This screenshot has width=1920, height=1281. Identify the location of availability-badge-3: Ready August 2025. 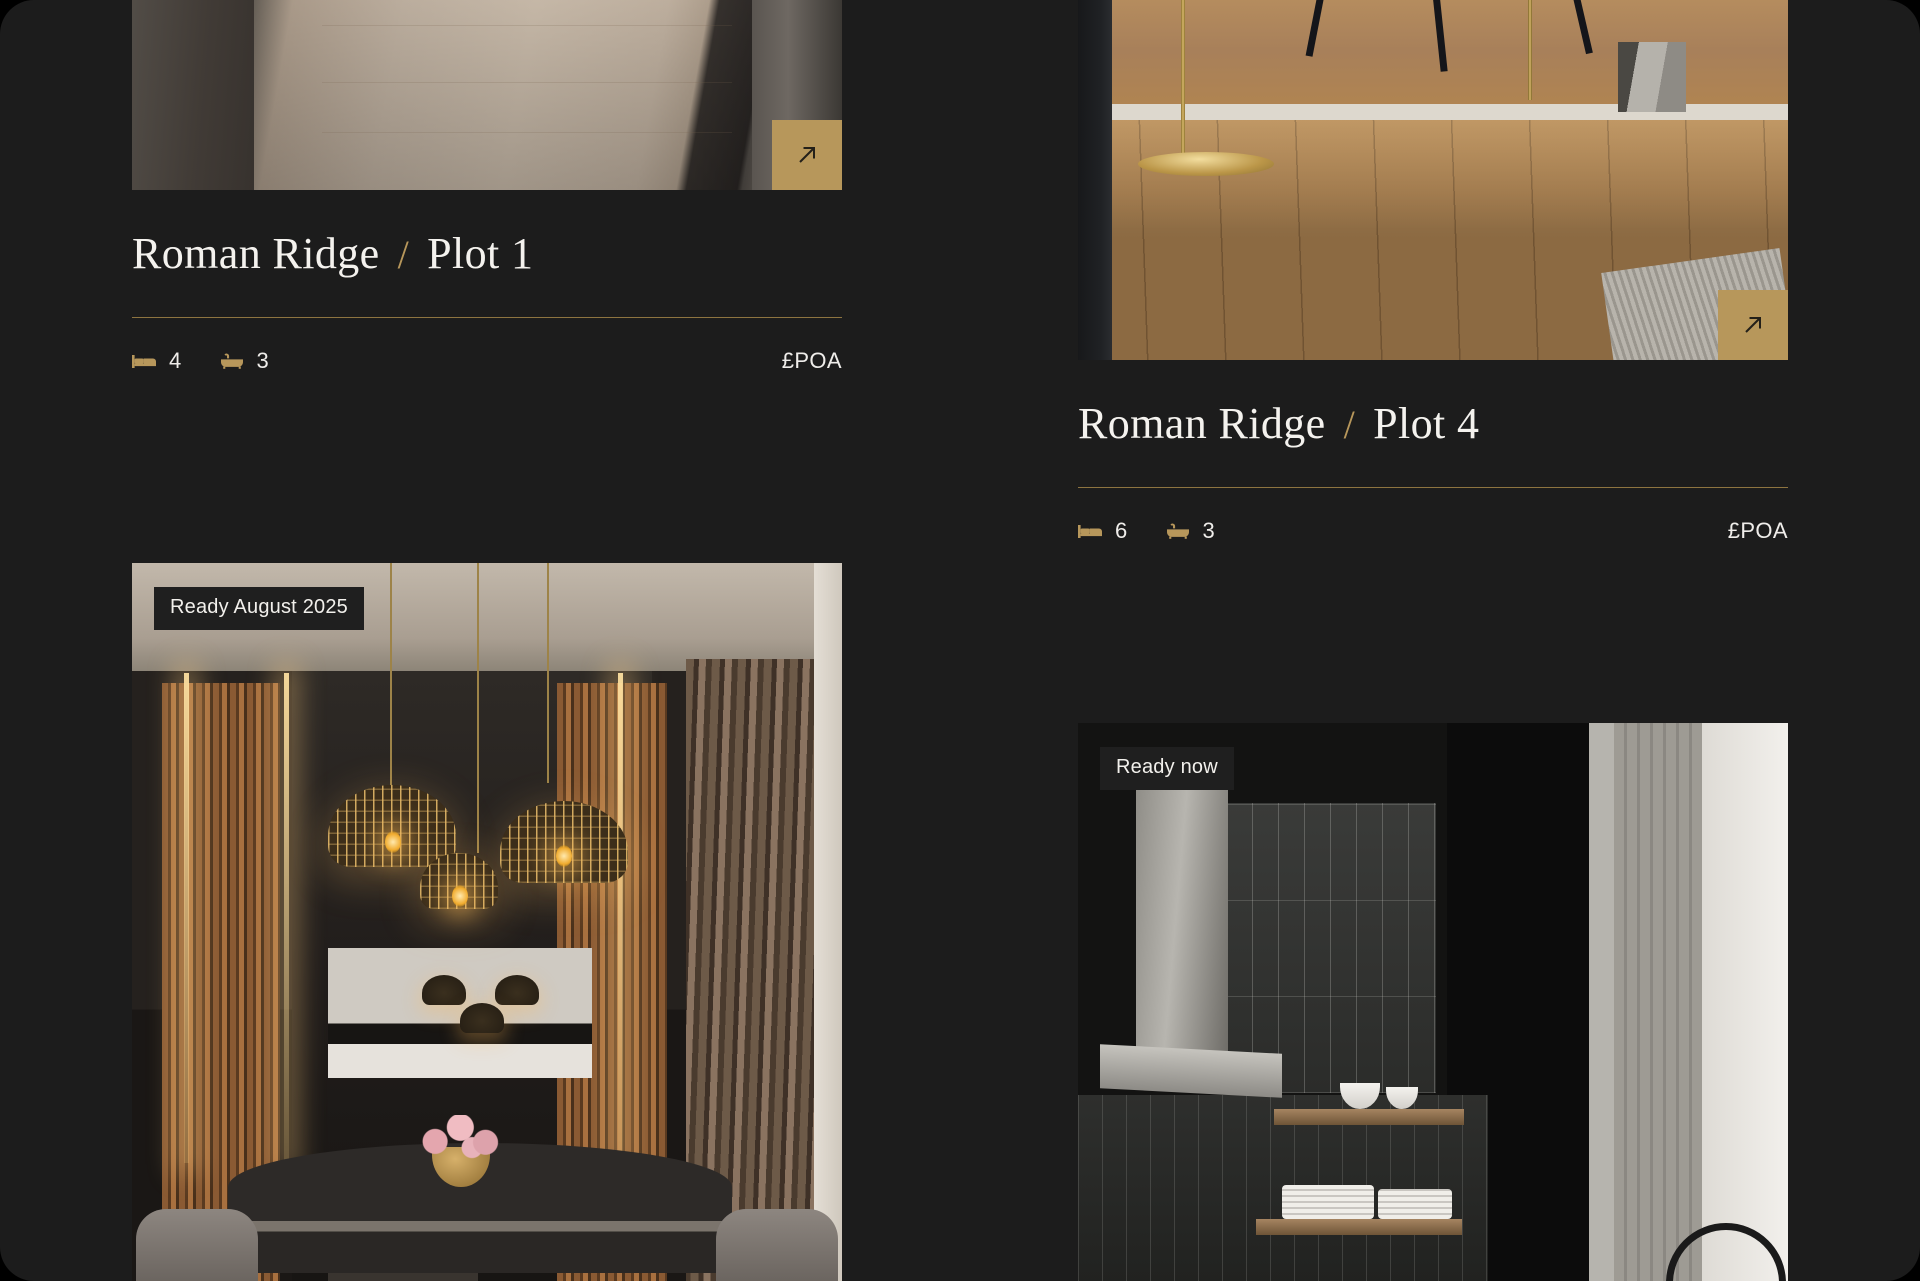
(259, 608).